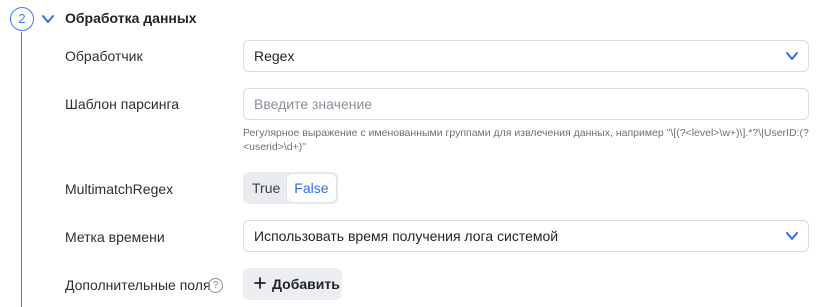 This screenshot has width=822, height=307. I want to click on multimatch-toggle: True False, so click(290, 188).